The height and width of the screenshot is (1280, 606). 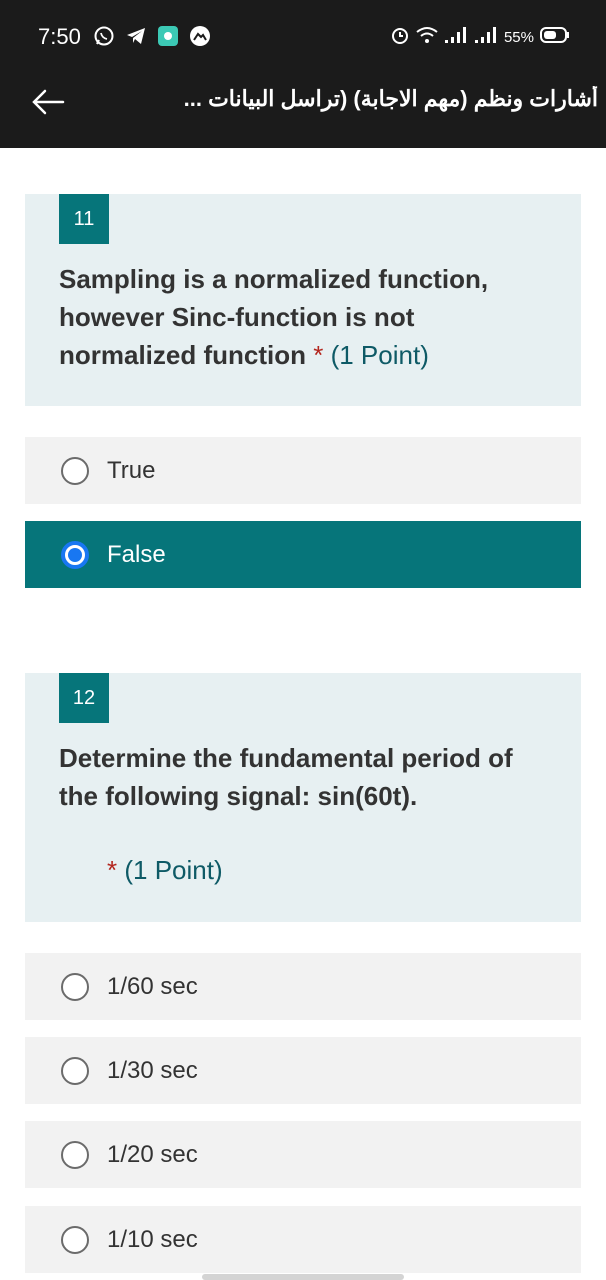 I want to click on radio-dot, so click(x=75, y=554).